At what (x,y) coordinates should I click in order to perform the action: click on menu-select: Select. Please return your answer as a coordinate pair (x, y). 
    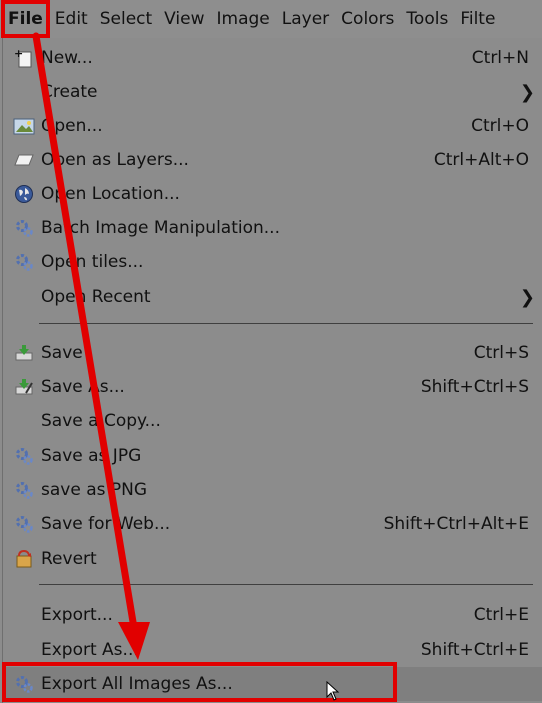
    Looking at the image, I should click on (126, 19).